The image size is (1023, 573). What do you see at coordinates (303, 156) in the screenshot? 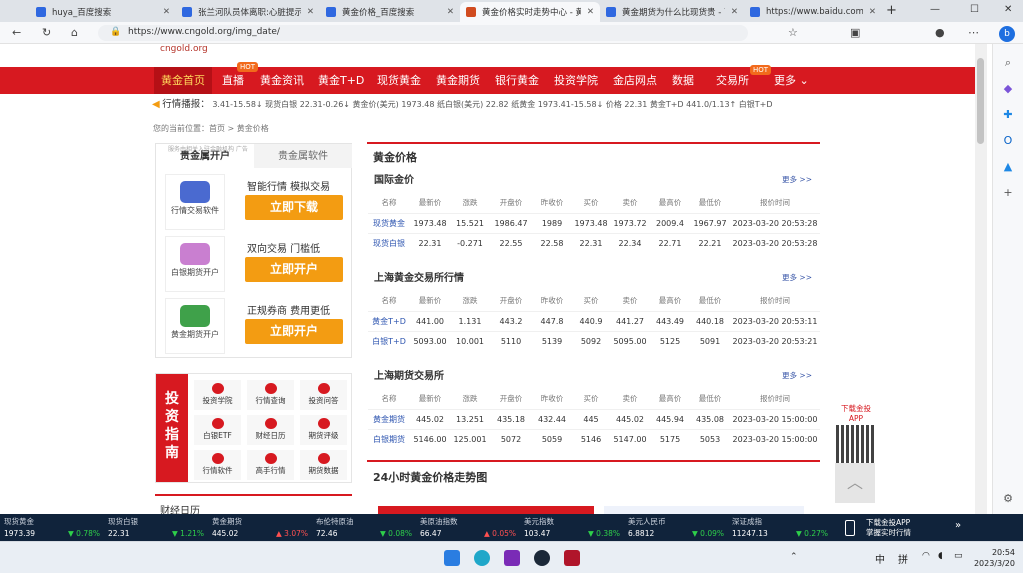
I see `tab-software: 贵金属软件` at bounding box center [303, 156].